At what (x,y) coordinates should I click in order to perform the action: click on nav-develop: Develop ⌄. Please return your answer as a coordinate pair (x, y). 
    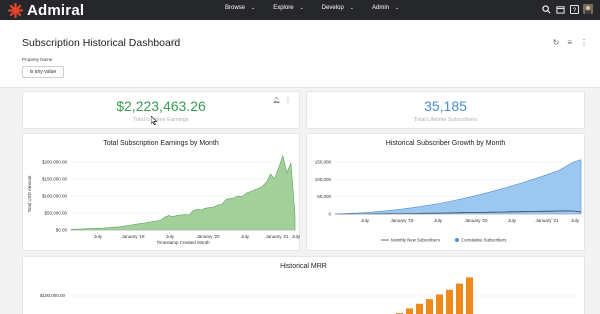
    Looking at the image, I should click on (338, 8).